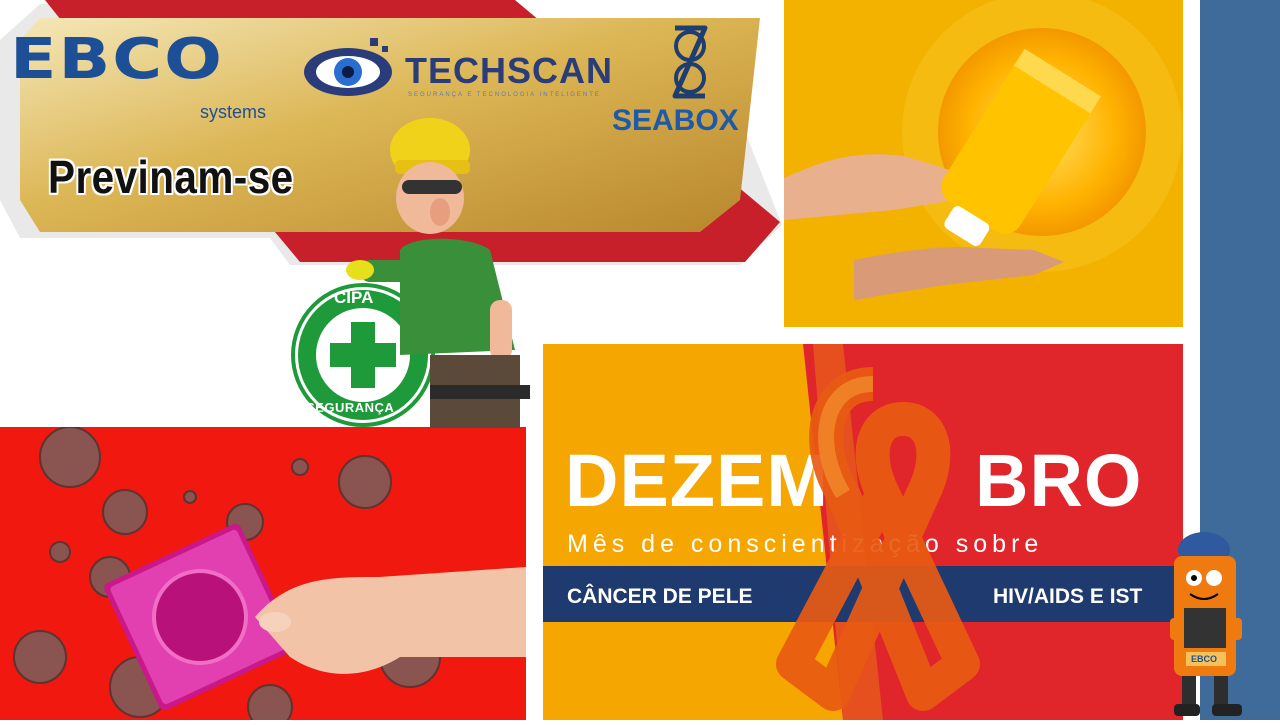 The image size is (1280, 725). I want to click on topic-hiv-aids: HIV/AIDS E IST, so click(1068, 596).